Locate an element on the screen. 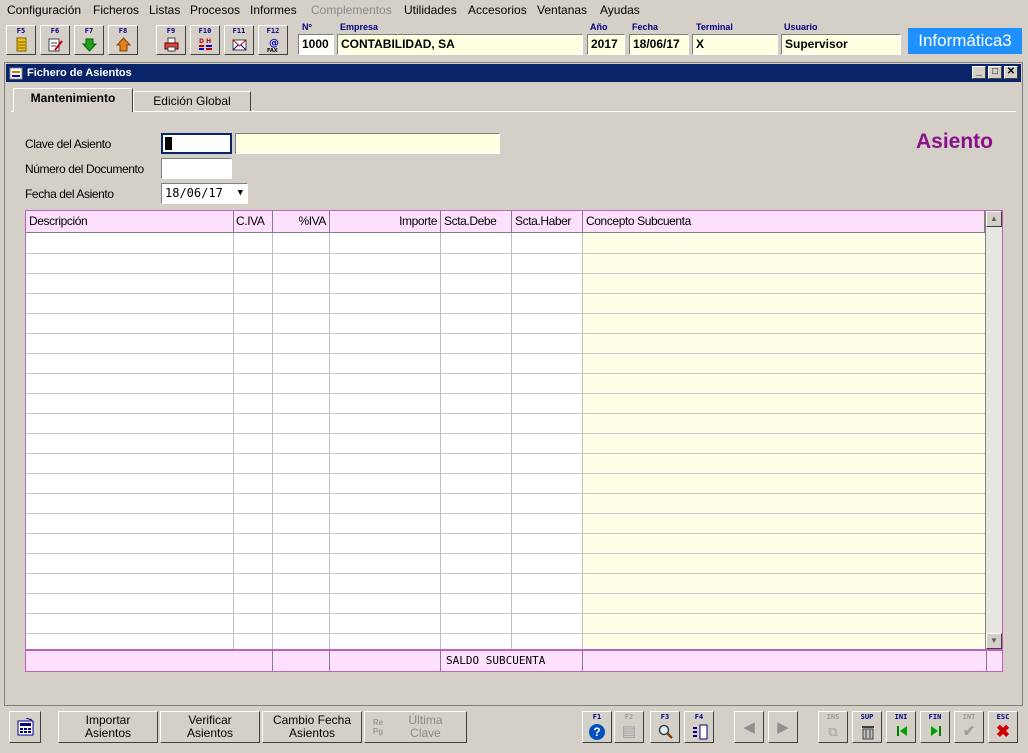  date-field: 18/06/17 is located at coordinates (659, 44).